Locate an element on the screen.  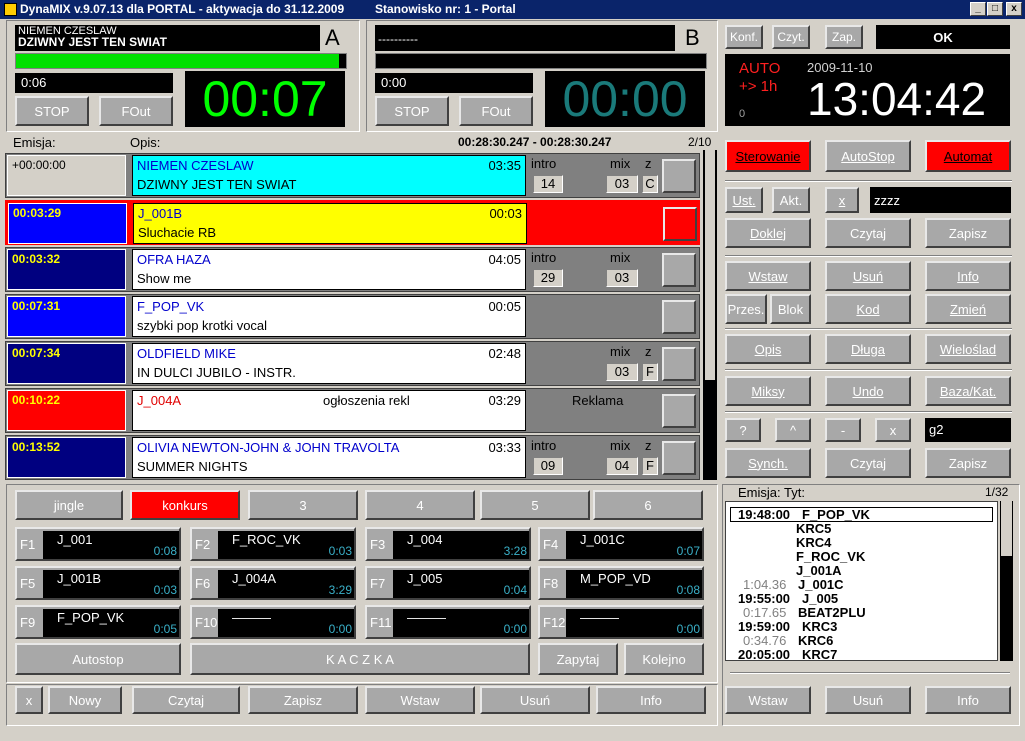
akt-button: Akt. is located at coordinates (791, 200).